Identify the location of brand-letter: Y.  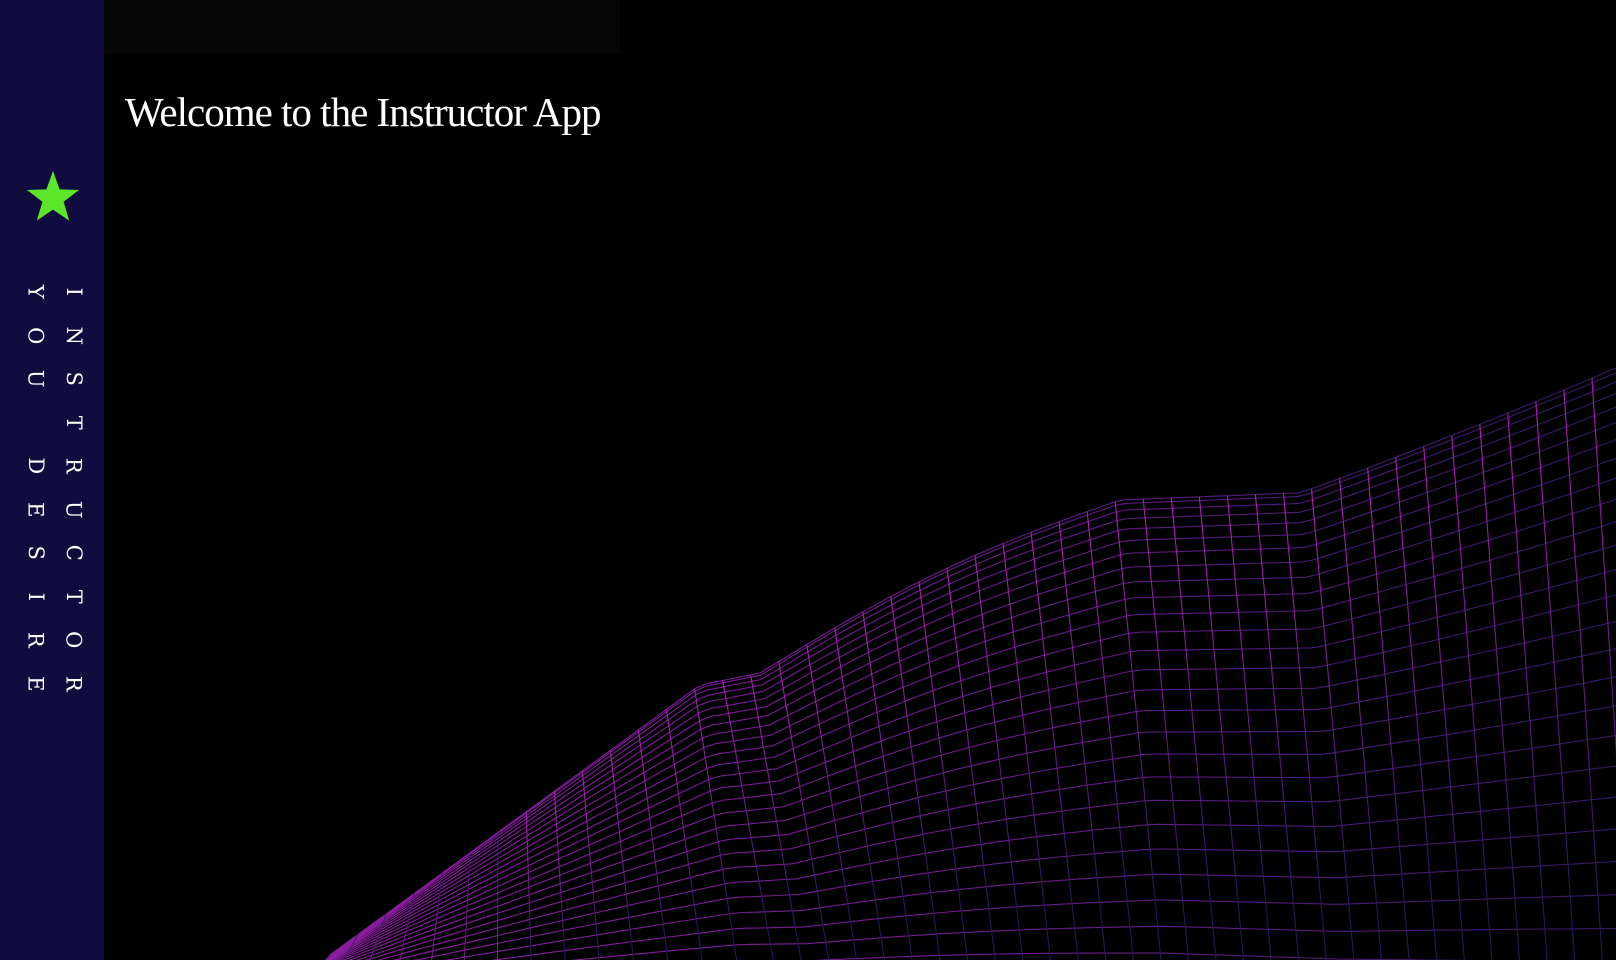
(35, 291).